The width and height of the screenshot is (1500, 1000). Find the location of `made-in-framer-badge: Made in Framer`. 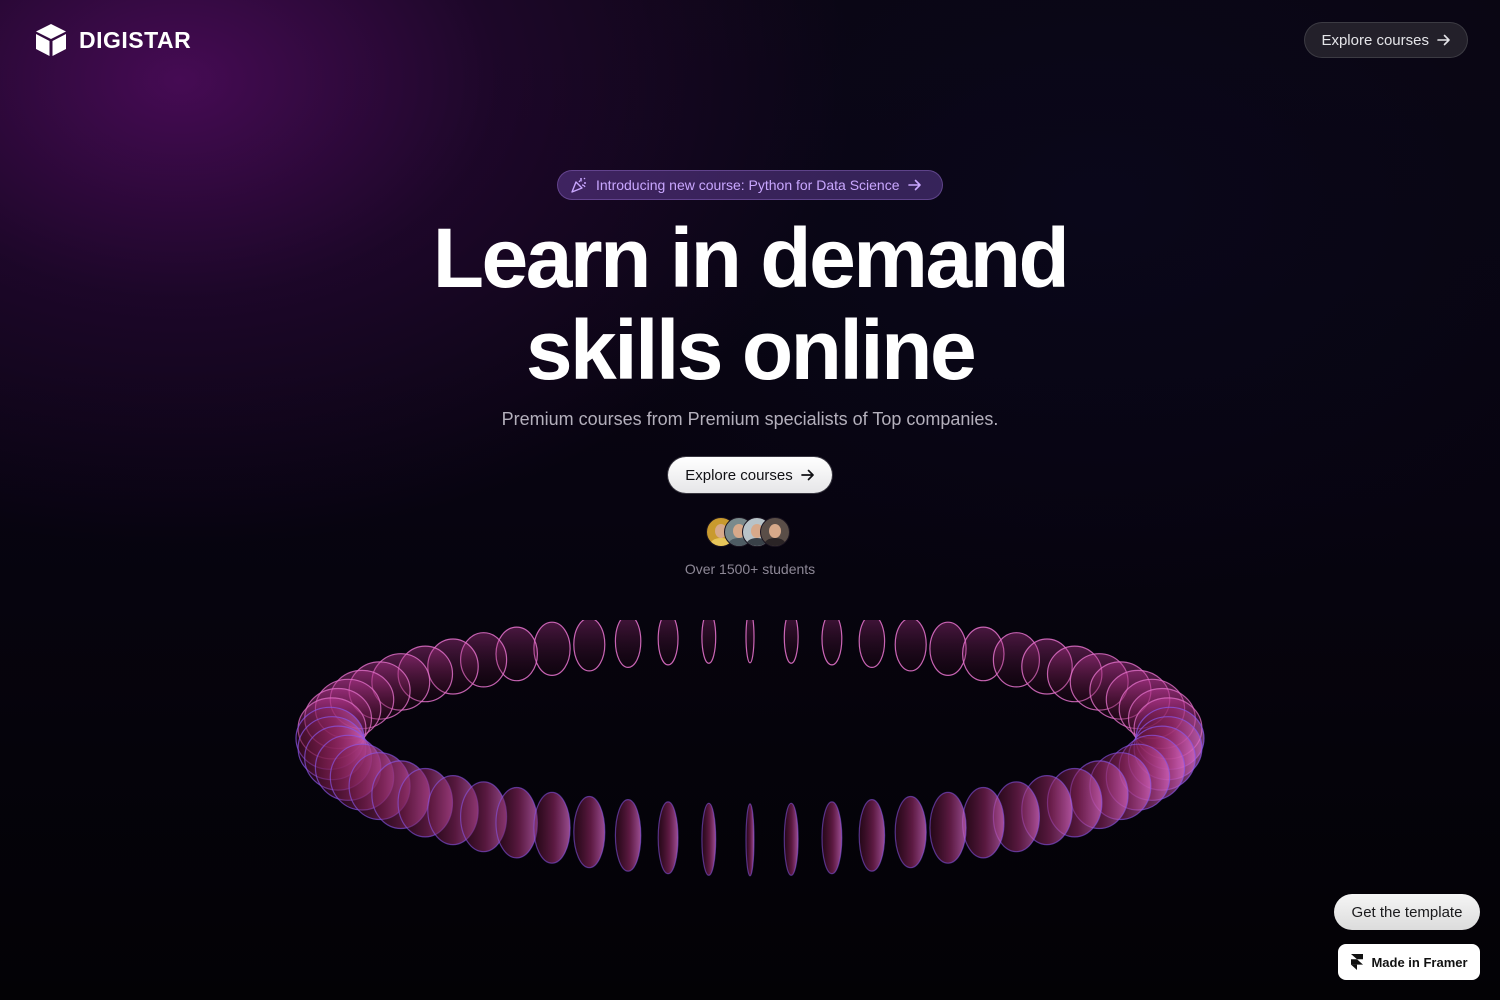

made-in-framer-badge: Made in Framer is located at coordinates (1409, 962).